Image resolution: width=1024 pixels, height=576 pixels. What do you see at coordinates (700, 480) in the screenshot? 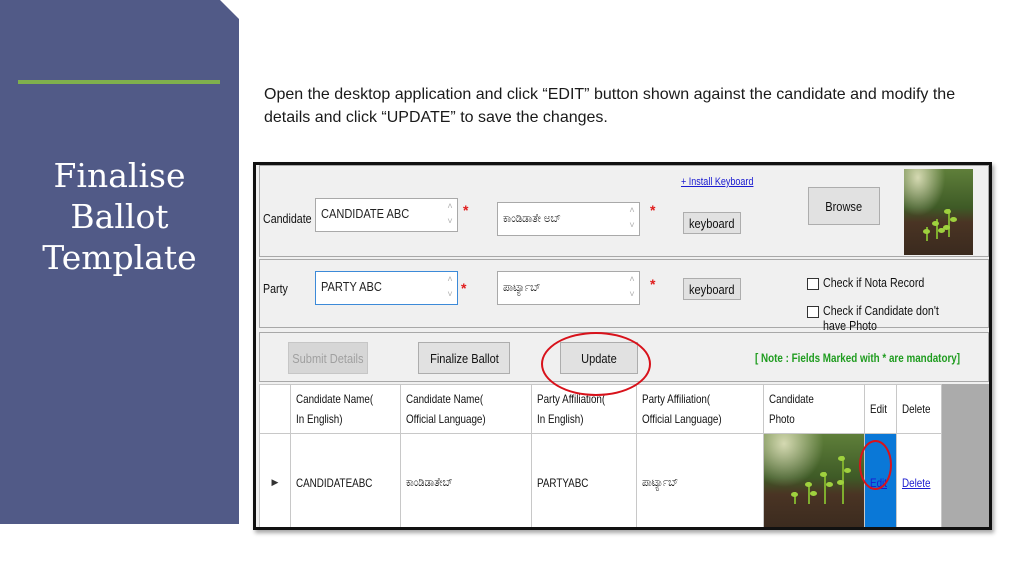
I see `cell-party-official: ಪಾರ್ಟ್ಯಾಬ್` at bounding box center [700, 480].